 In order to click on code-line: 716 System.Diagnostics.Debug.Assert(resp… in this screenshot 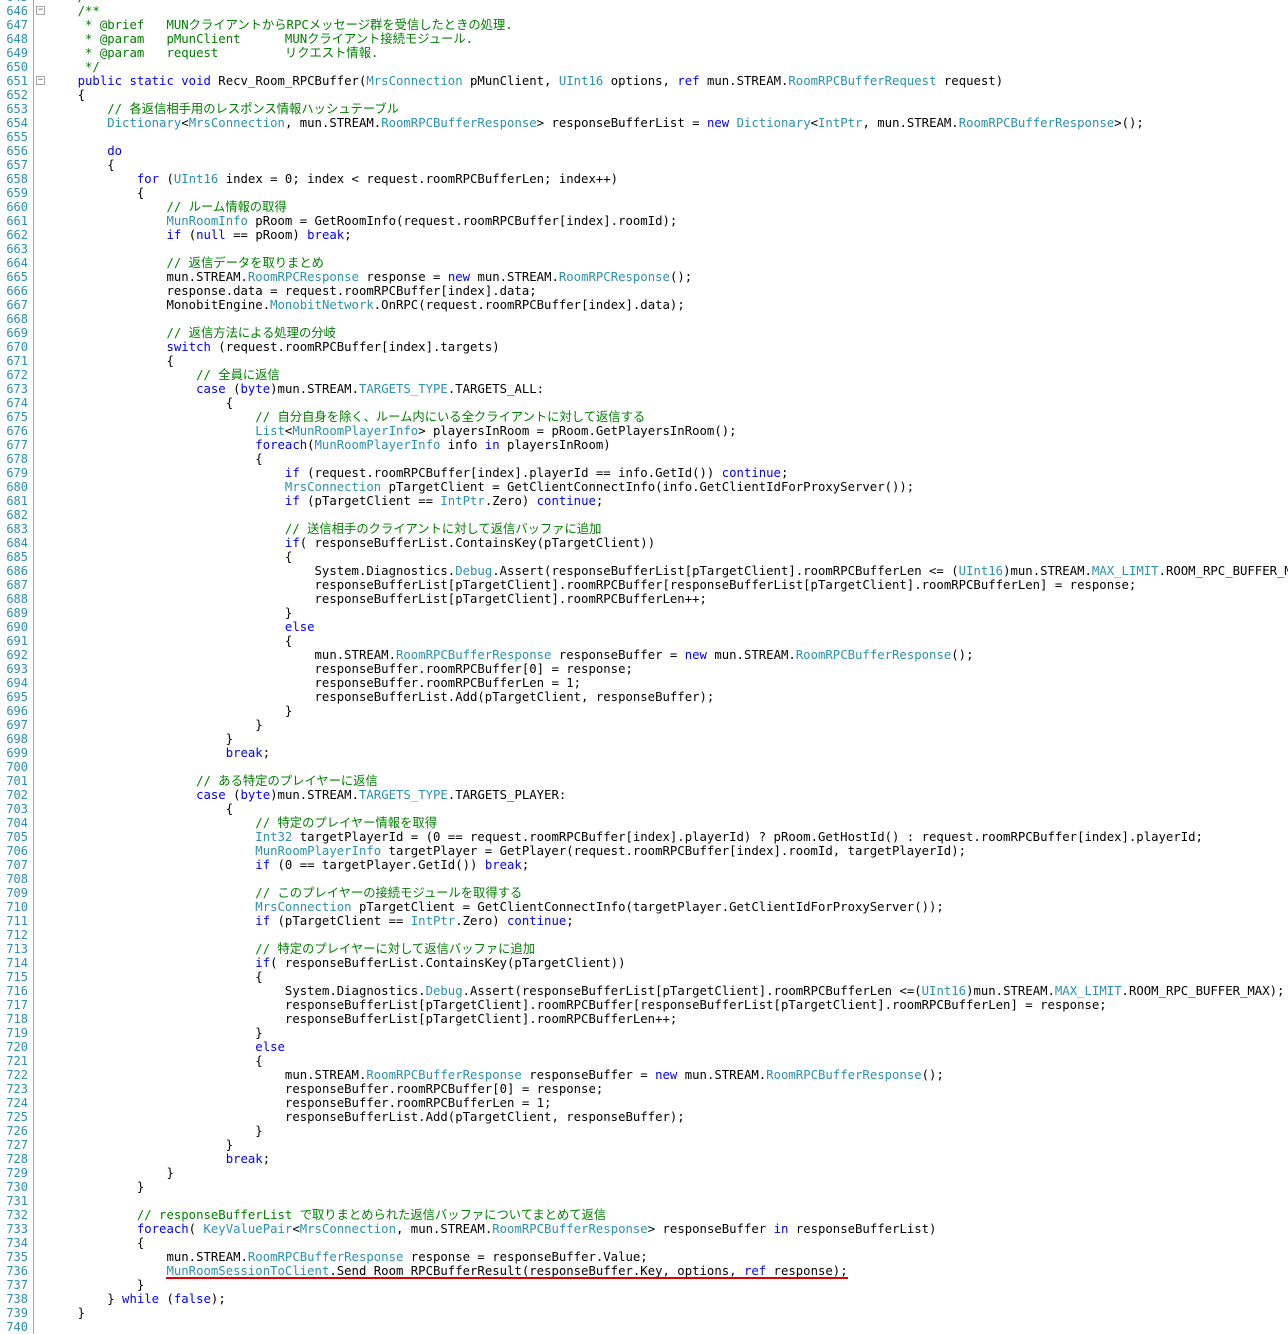, I will do `click(644, 991)`.